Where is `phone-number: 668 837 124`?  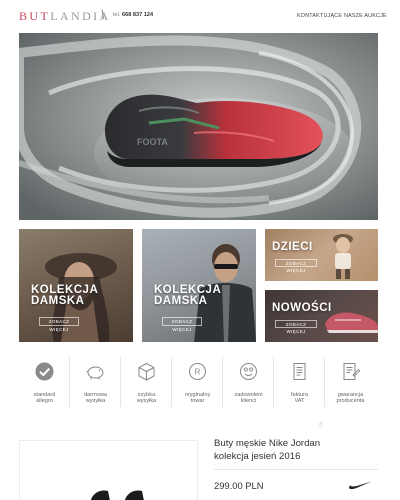
phone-number: 668 837 124 is located at coordinates (137, 15).